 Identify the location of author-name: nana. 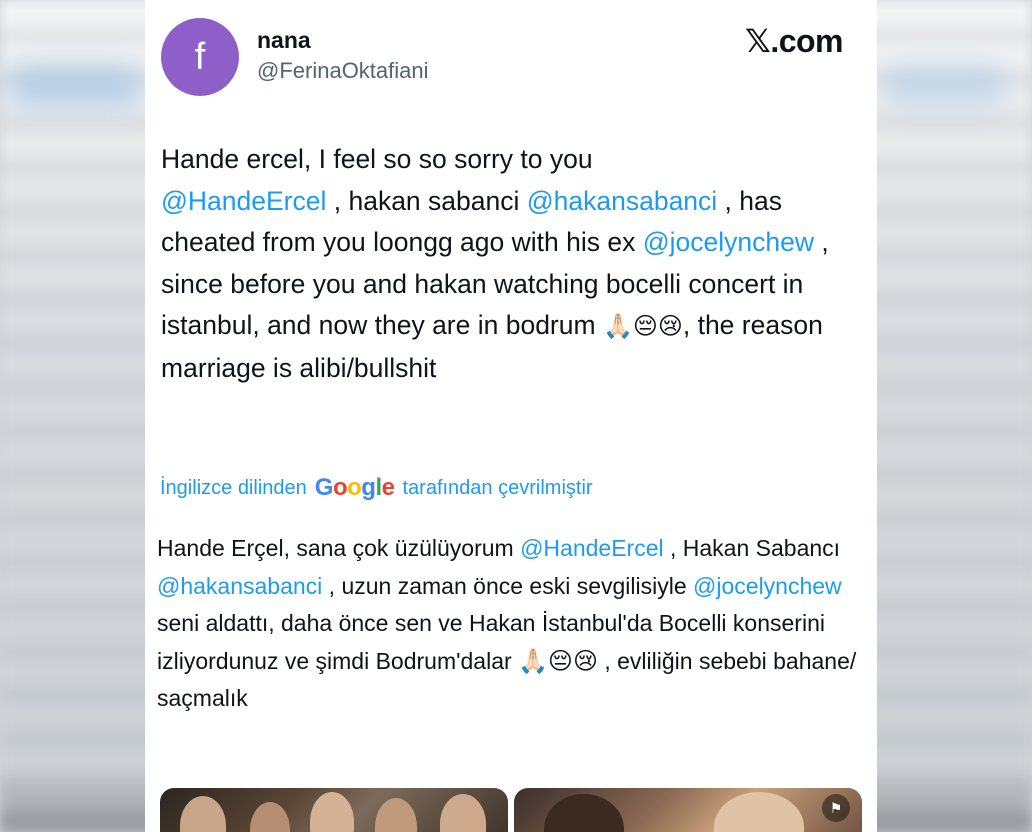
(284, 40).